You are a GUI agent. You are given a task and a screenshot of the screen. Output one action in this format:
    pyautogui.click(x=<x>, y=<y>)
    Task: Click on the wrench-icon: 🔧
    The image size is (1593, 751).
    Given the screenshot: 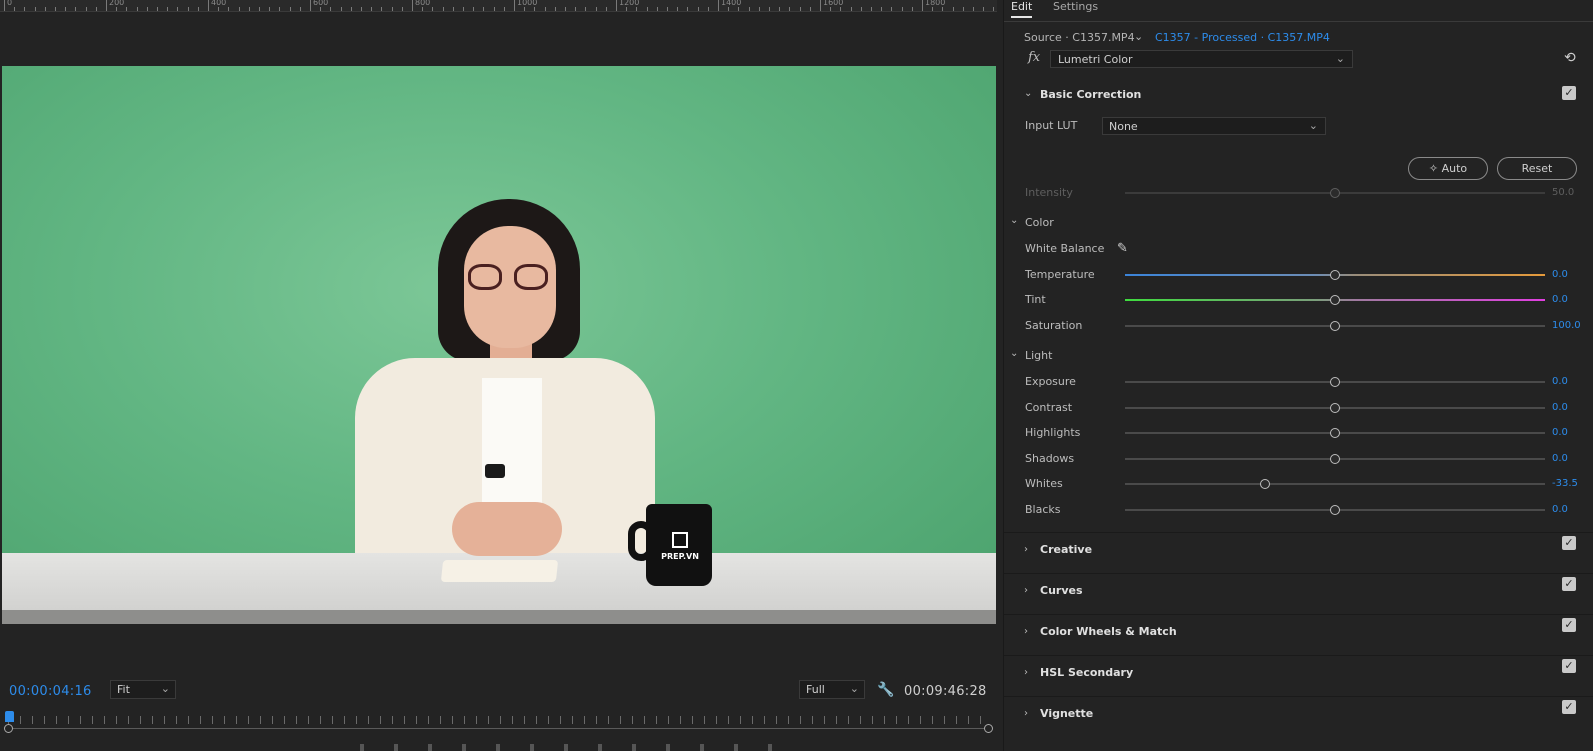 What is the action you would take?
    pyautogui.click(x=885, y=690)
    